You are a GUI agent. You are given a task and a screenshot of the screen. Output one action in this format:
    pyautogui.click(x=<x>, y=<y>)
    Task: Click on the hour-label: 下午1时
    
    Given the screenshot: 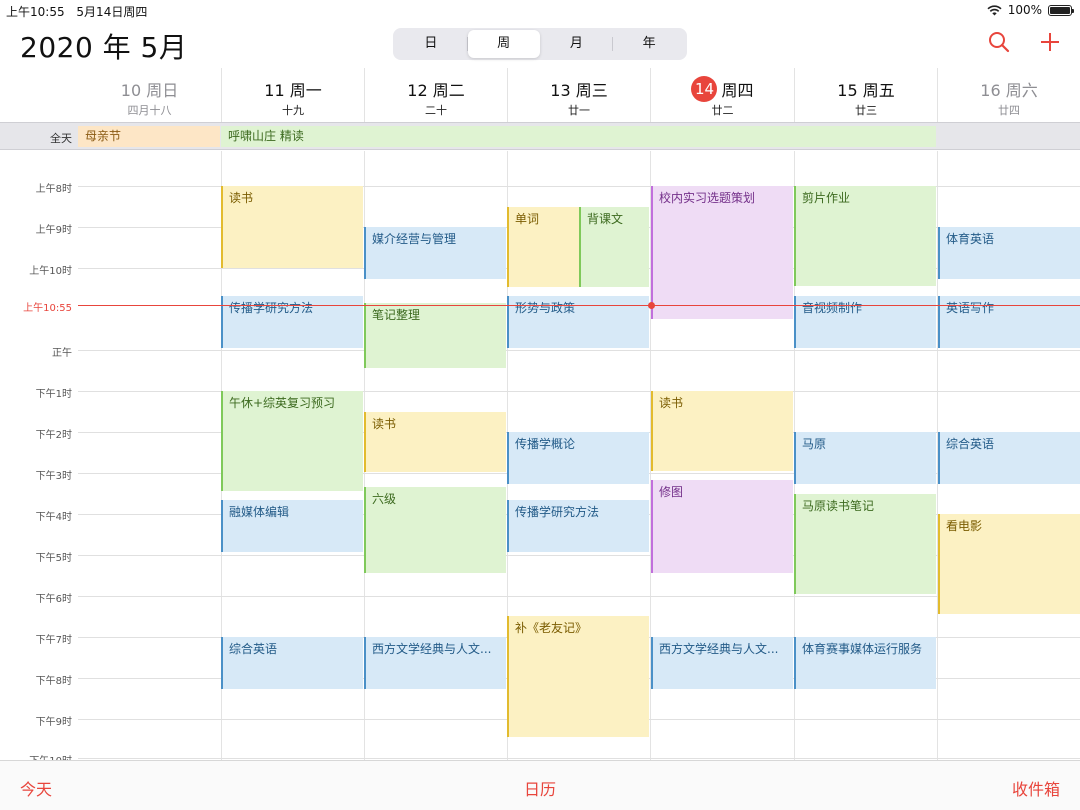 What is the action you would take?
    pyautogui.click(x=53, y=394)
    